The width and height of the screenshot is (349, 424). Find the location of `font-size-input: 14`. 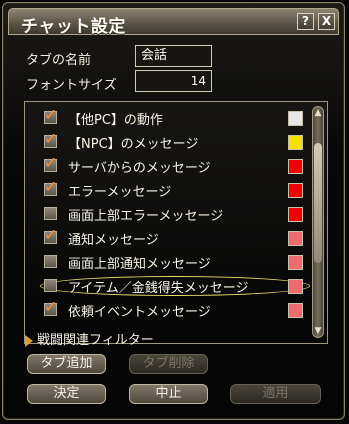

font-size-input: 14 is located at coordinates (173, 81).